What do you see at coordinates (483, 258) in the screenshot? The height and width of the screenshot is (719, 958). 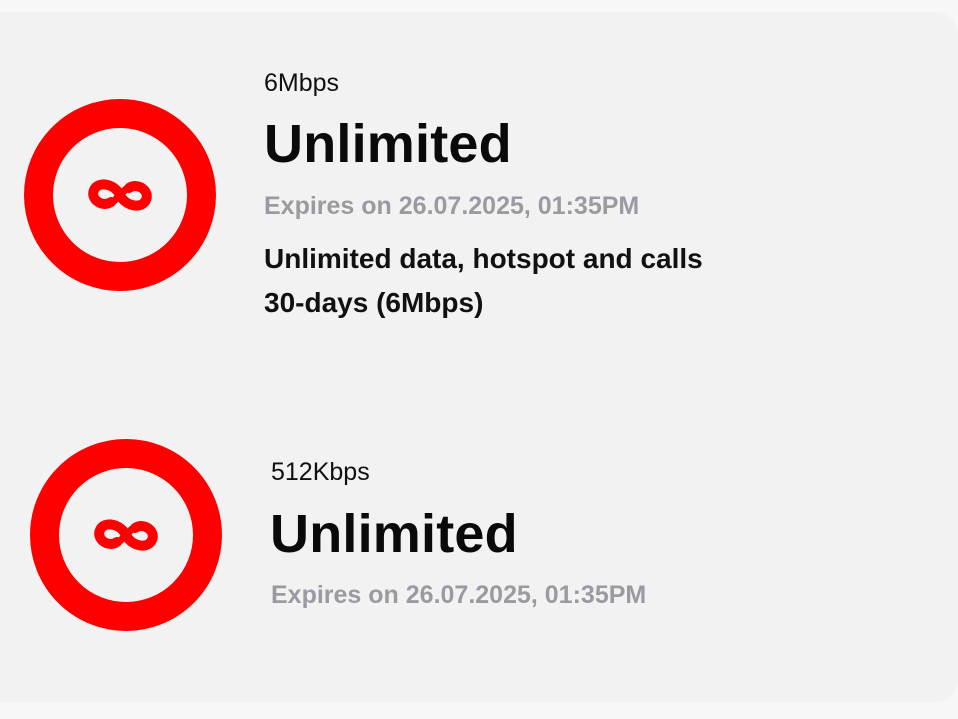 I see `plan-description-line: Unlimited data, hotspot and calls` at bounding box center [483, 258].